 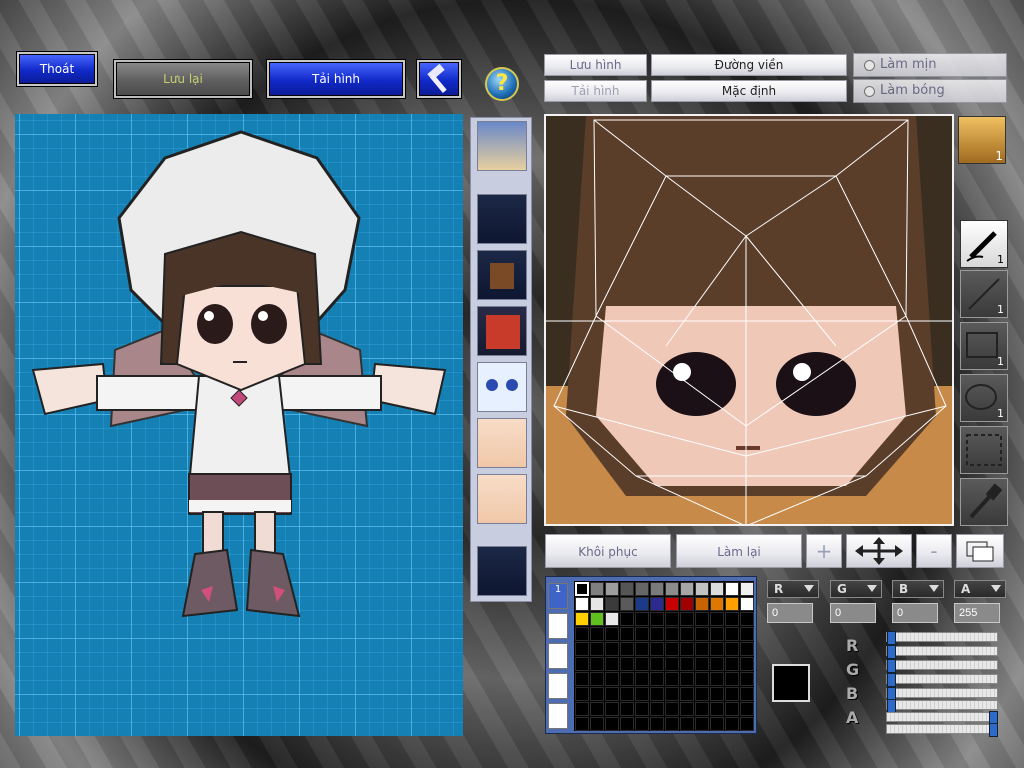 What do you see at coordinates (595, 65) in the screenshot?
I see `save-texture-button: Lưu hình` at bounding box center [595, 65].